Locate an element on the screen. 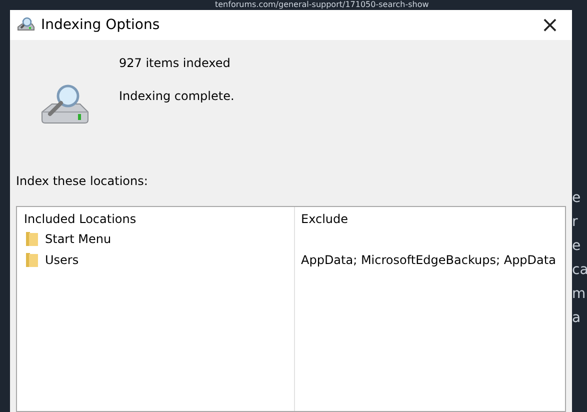 This screenshot has width=587, height=412. background-text: r is located at coordinates (575, 222).